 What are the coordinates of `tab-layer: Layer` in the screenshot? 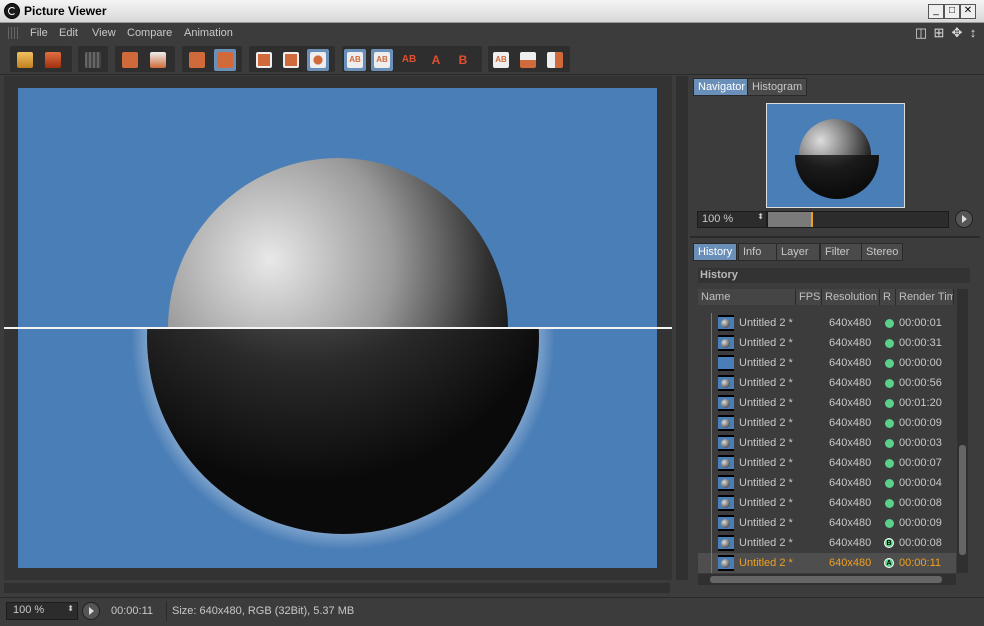 It's located at (798, 252).